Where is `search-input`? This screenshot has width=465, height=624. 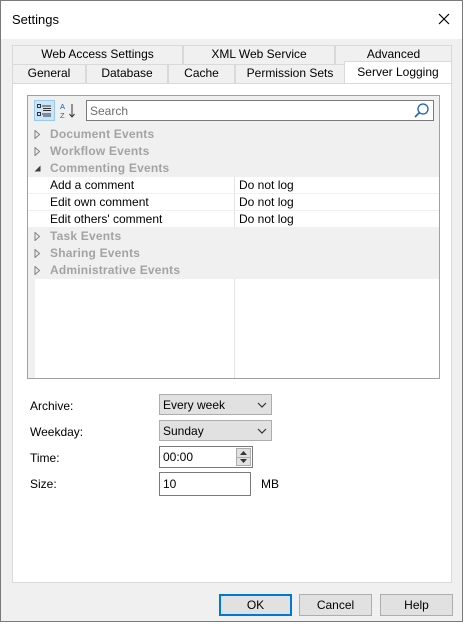
search-input is located at coordinates (249, 110).